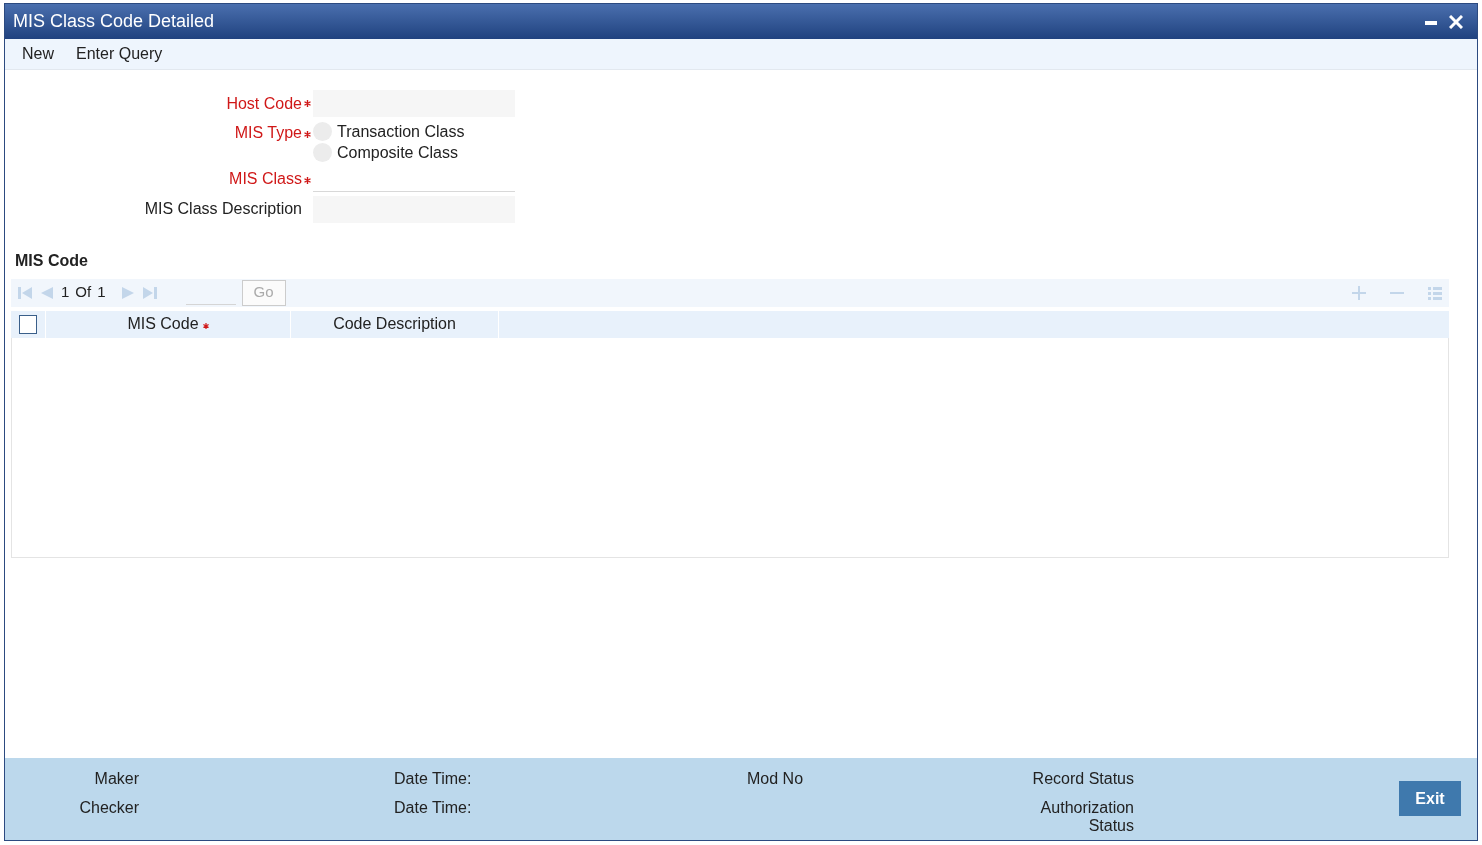  I want to click on column-label: Code Description, so click(394, 324).